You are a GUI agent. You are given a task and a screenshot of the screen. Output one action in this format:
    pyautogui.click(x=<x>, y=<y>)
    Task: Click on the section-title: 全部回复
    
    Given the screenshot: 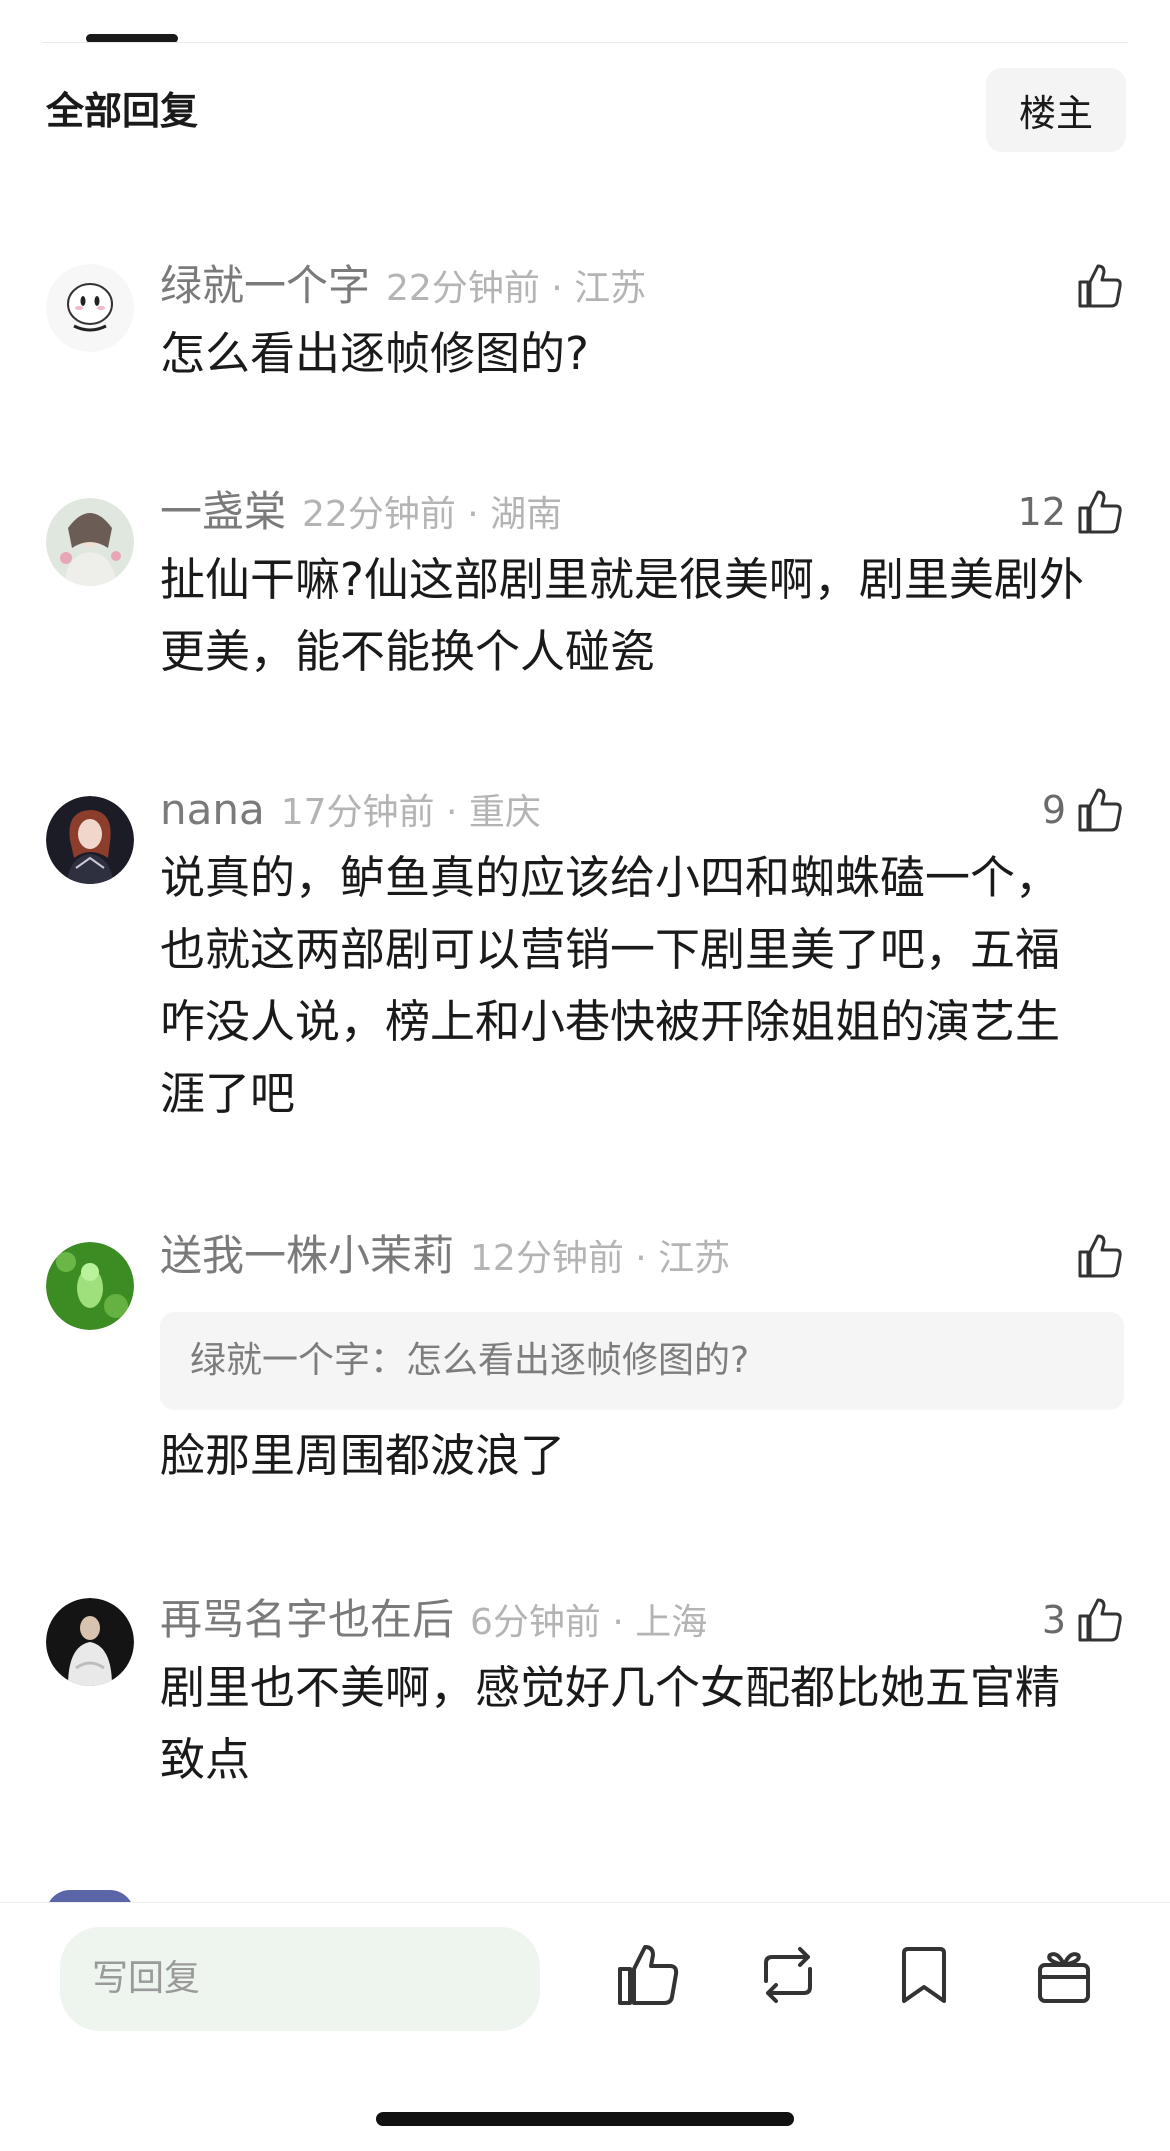 What is the action you would take?
    pyautogui.click(x=122, y=111)
    